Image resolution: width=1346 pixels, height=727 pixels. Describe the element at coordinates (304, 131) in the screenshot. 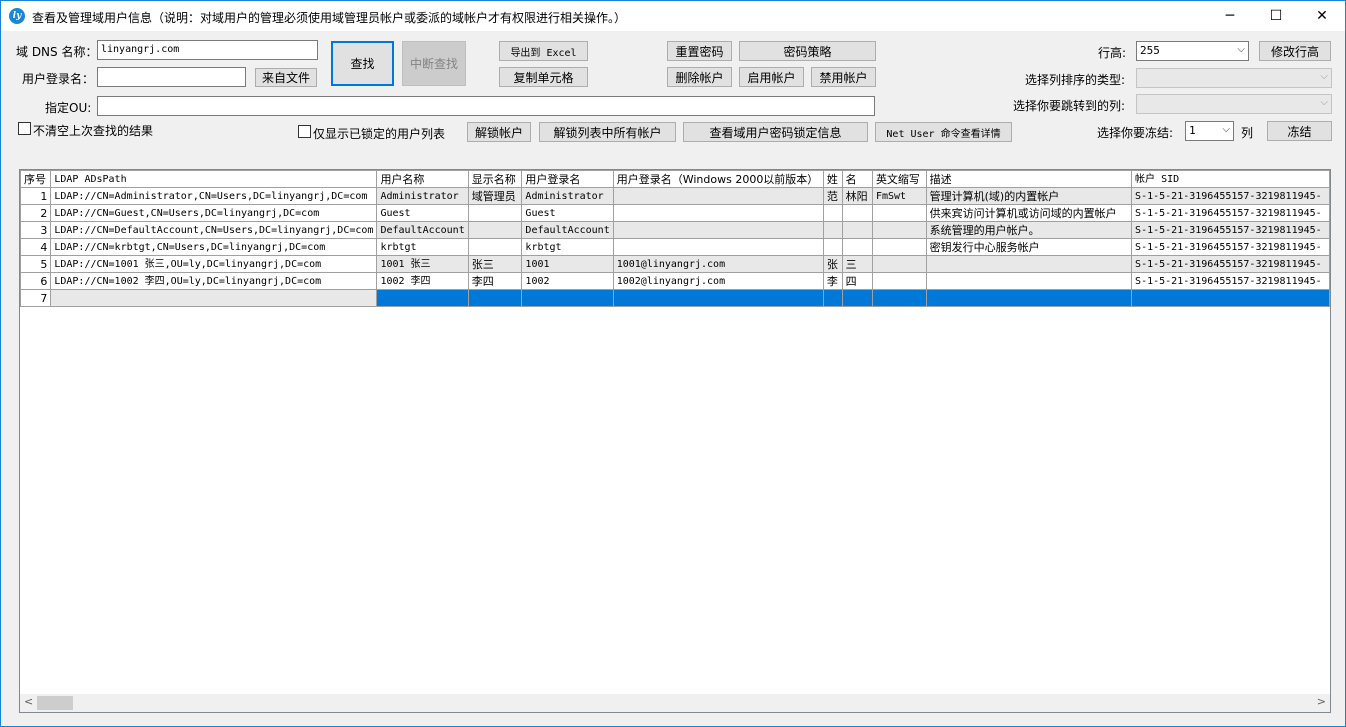

I see `only-locked-checkbox` at that location.